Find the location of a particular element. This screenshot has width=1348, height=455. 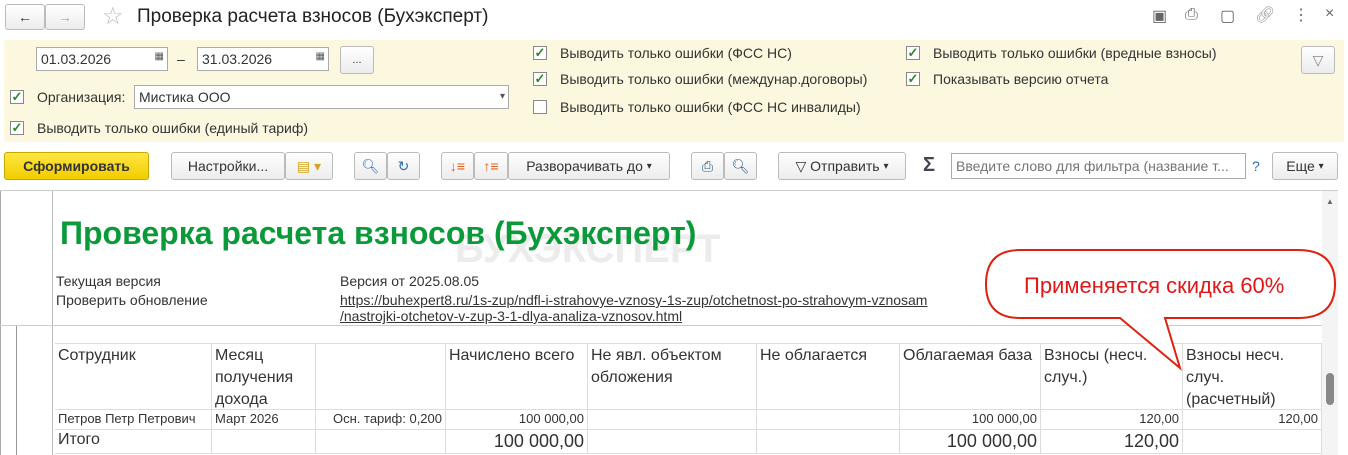

search-repeat-icon: ↻ is located at coordinates (403, 165).